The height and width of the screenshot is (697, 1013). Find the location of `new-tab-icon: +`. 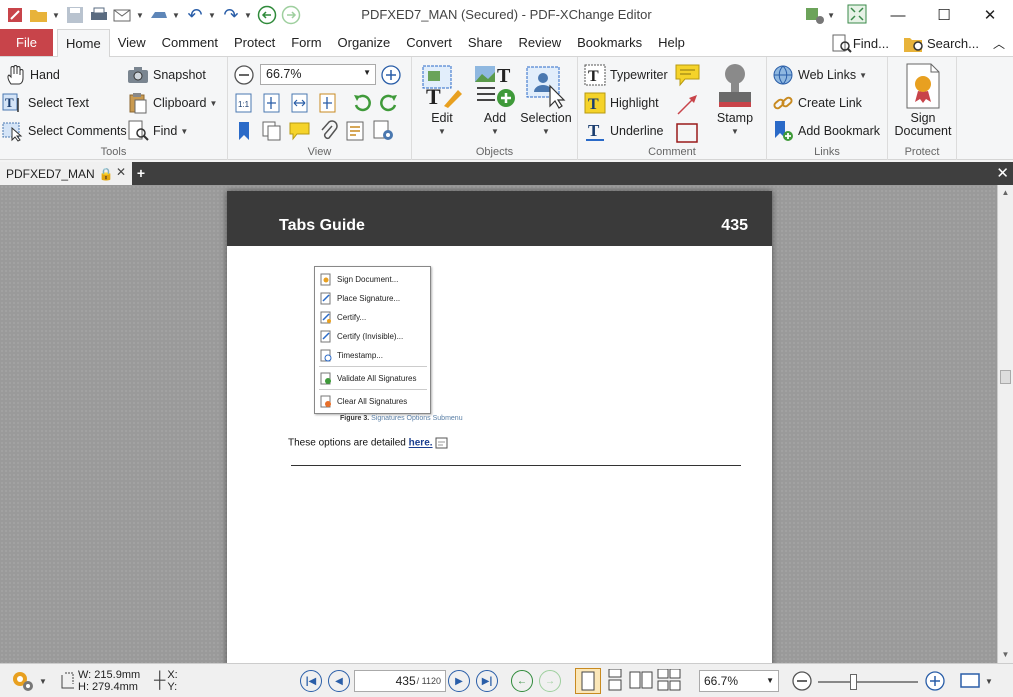

new-tab-icon: + is located at coordinates (141, 173).